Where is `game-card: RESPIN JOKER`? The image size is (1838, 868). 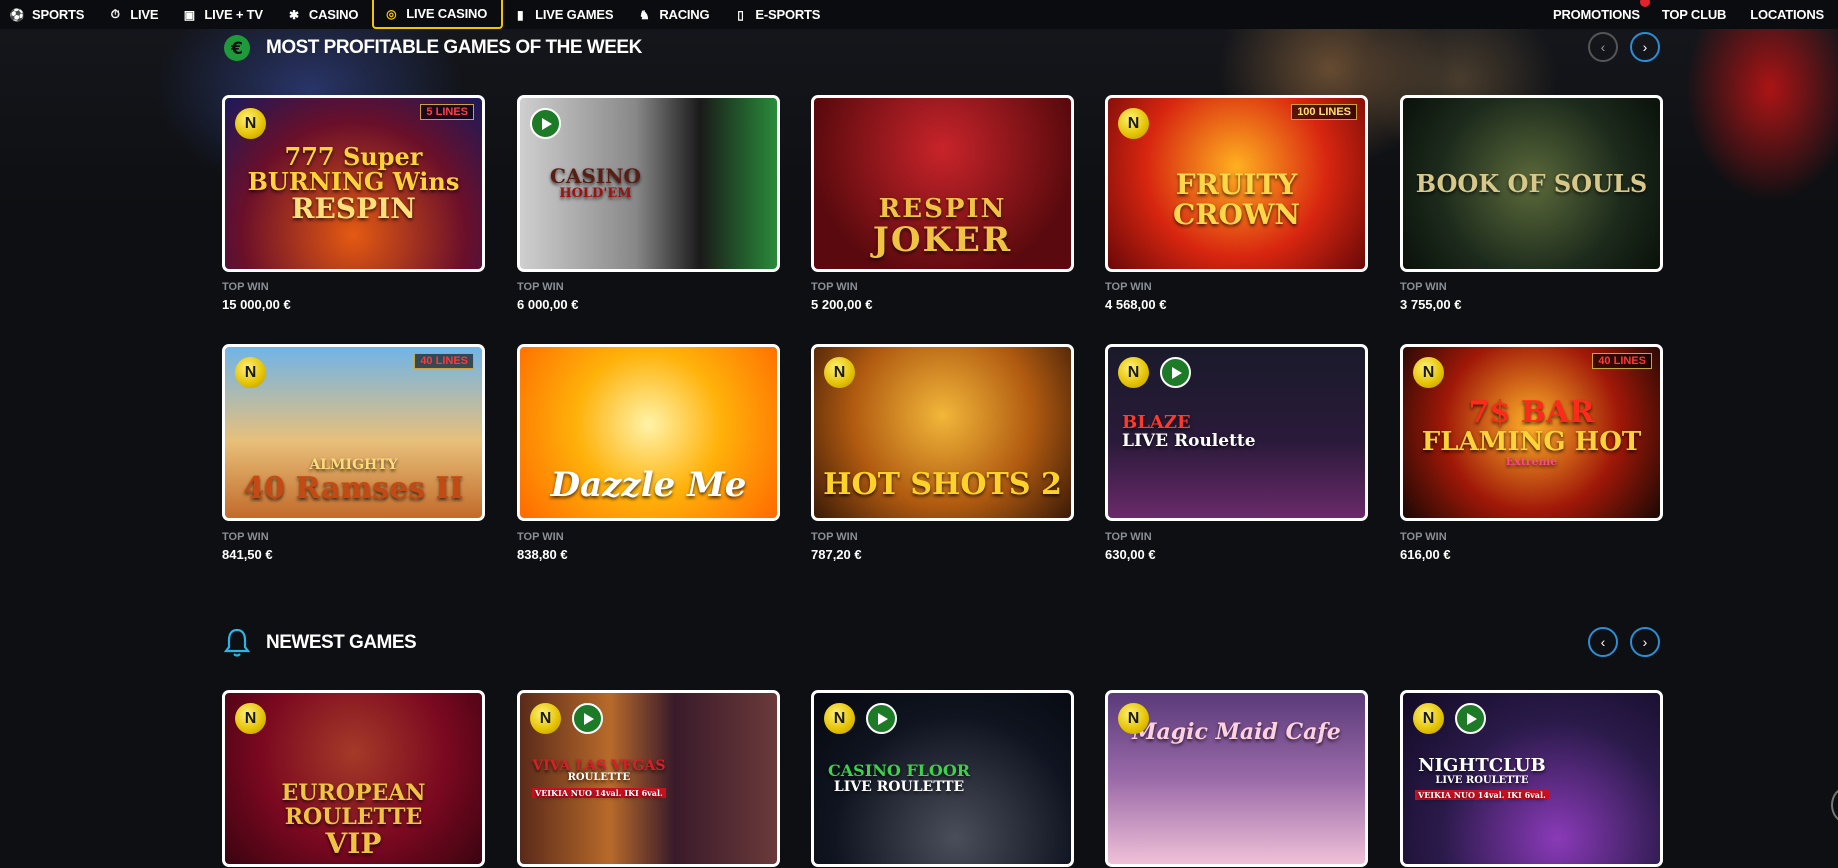
game-card: RESPIN JOKER is located at coordinates (942, 183).